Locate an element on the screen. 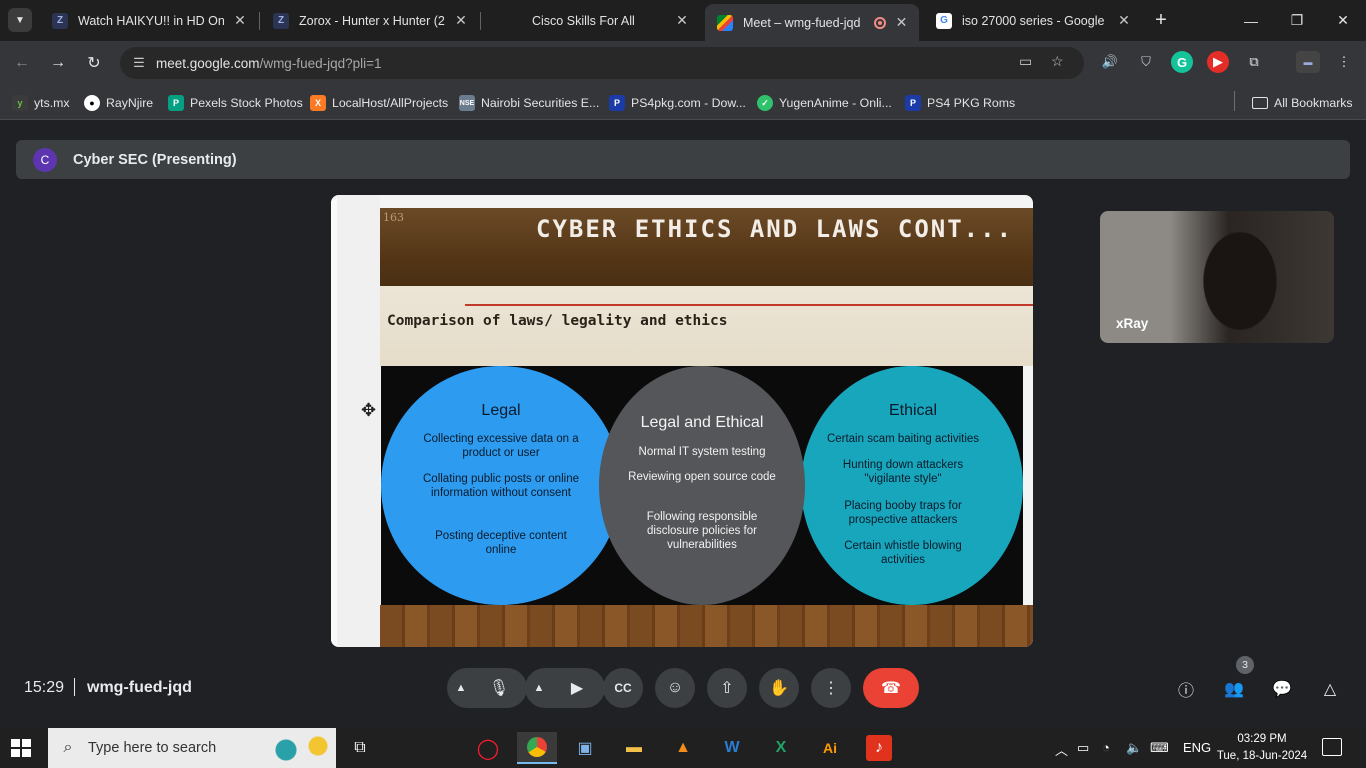 Image resolution: width=1366 pixels, height=768 pixels. excel-icon: X is located at coordinates (781, 748).